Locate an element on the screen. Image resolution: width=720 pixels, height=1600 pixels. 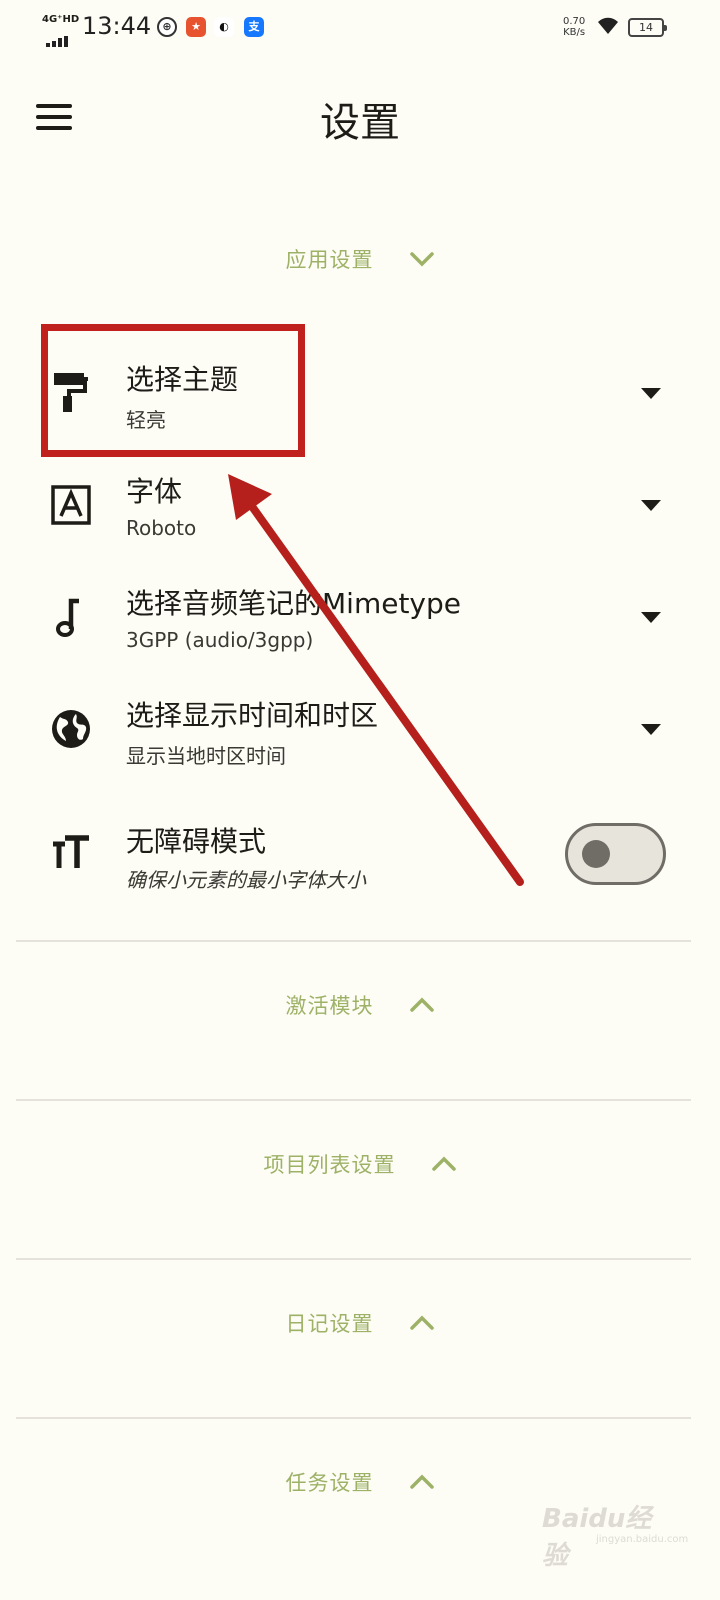
chevron-down-icon is located at coordinates (421, 259).